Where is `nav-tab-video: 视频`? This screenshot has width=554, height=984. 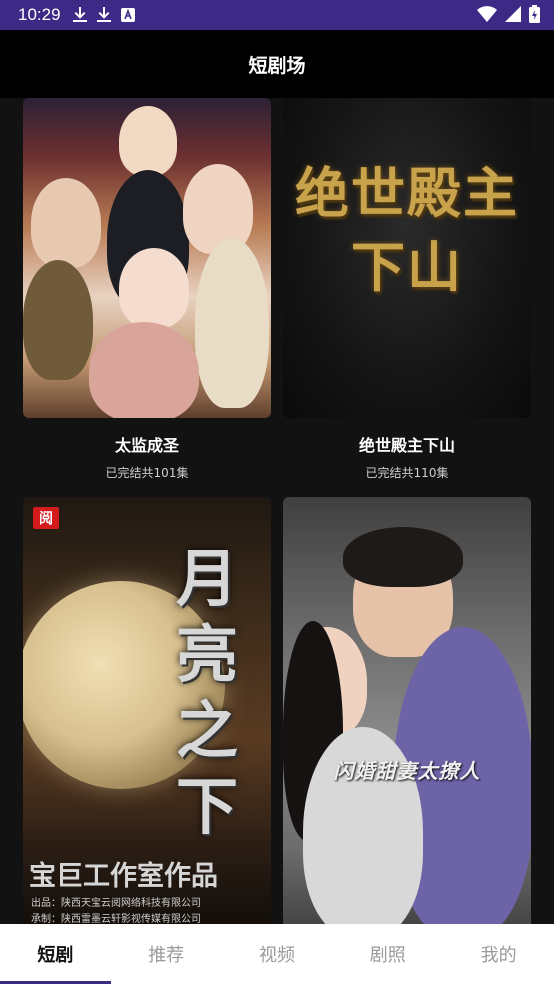 nav-tab-video: 视频 is located at coordinates (277, 954).